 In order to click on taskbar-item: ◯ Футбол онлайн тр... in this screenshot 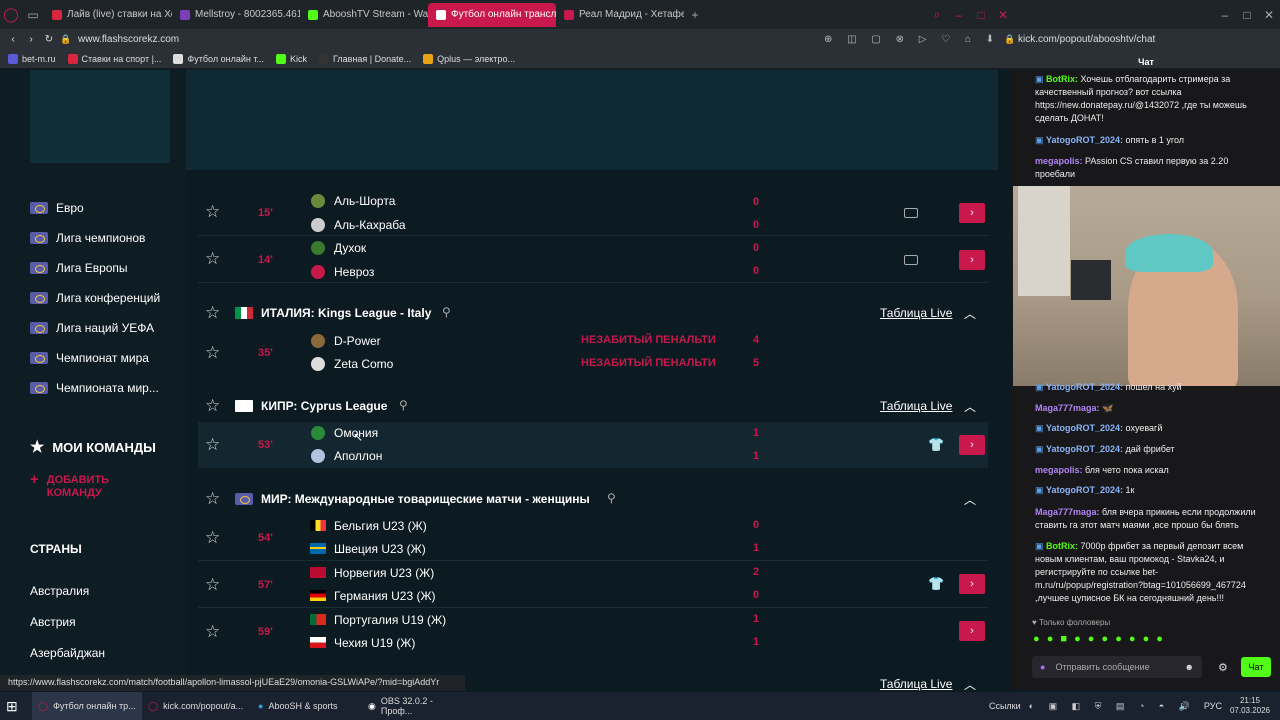, I will do `click(87, 706)`.